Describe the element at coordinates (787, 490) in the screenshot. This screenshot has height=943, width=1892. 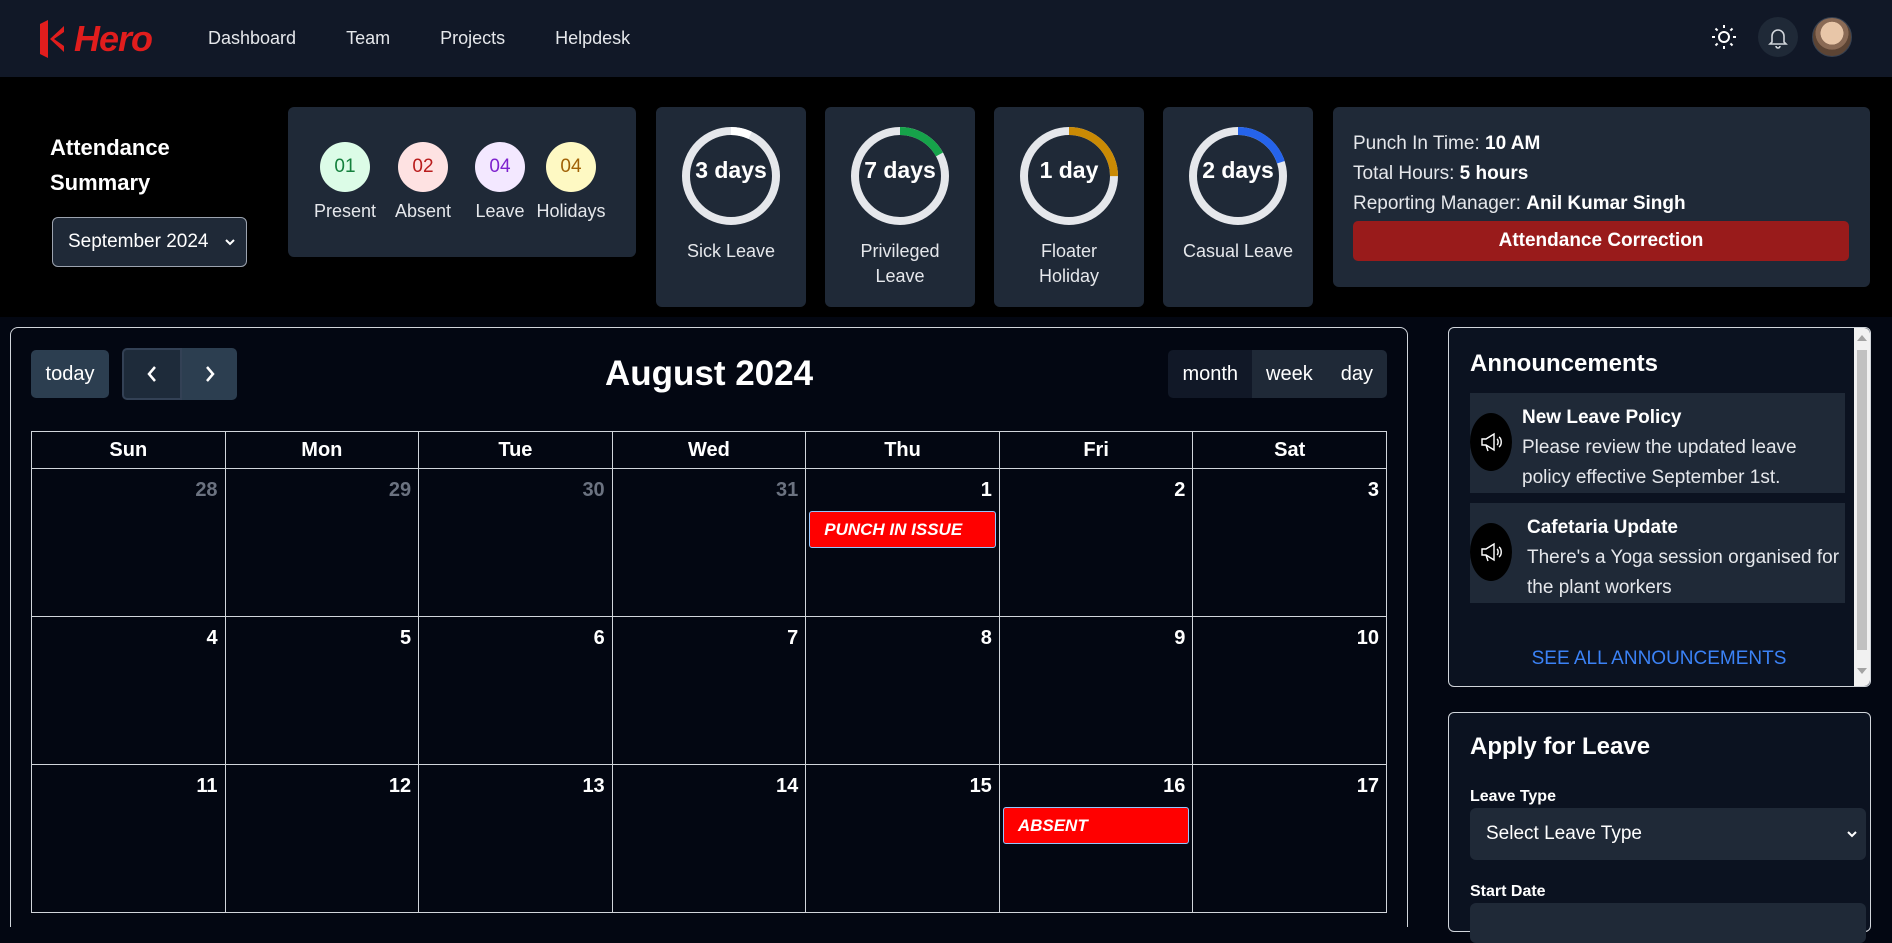
I see `day-number: 31` at that location.